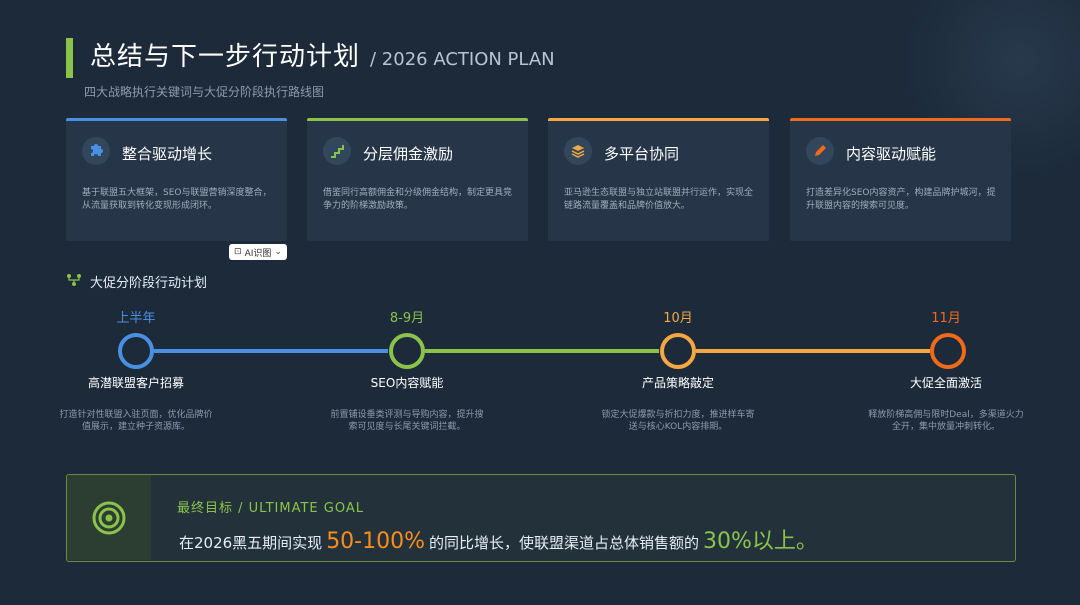 This screenshot has width=1080, height=605. What do you see at coordinates (946, 421) in the screenshot?
I see `stage-desc: 释放阶梯高佣与限时Deal，多渠道火力全开，集中放量冲刺转化。` at bounding box center [946, 421].